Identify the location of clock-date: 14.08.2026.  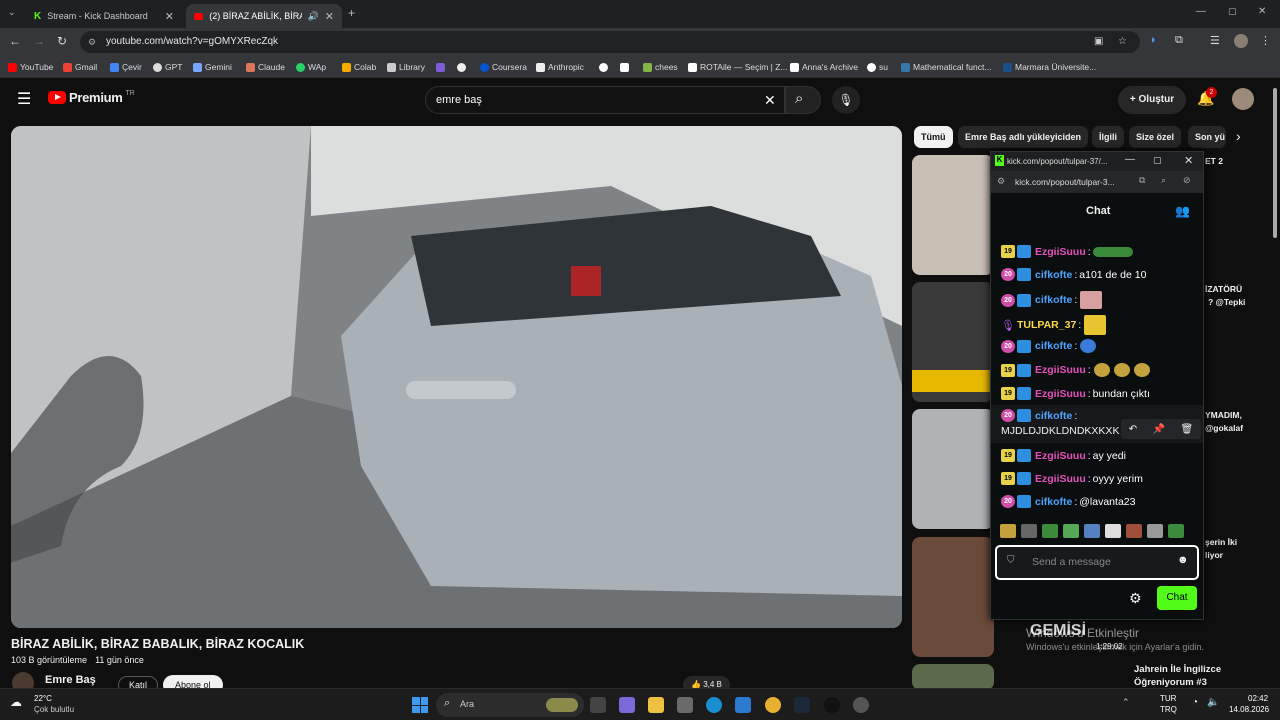
(1249, 709).